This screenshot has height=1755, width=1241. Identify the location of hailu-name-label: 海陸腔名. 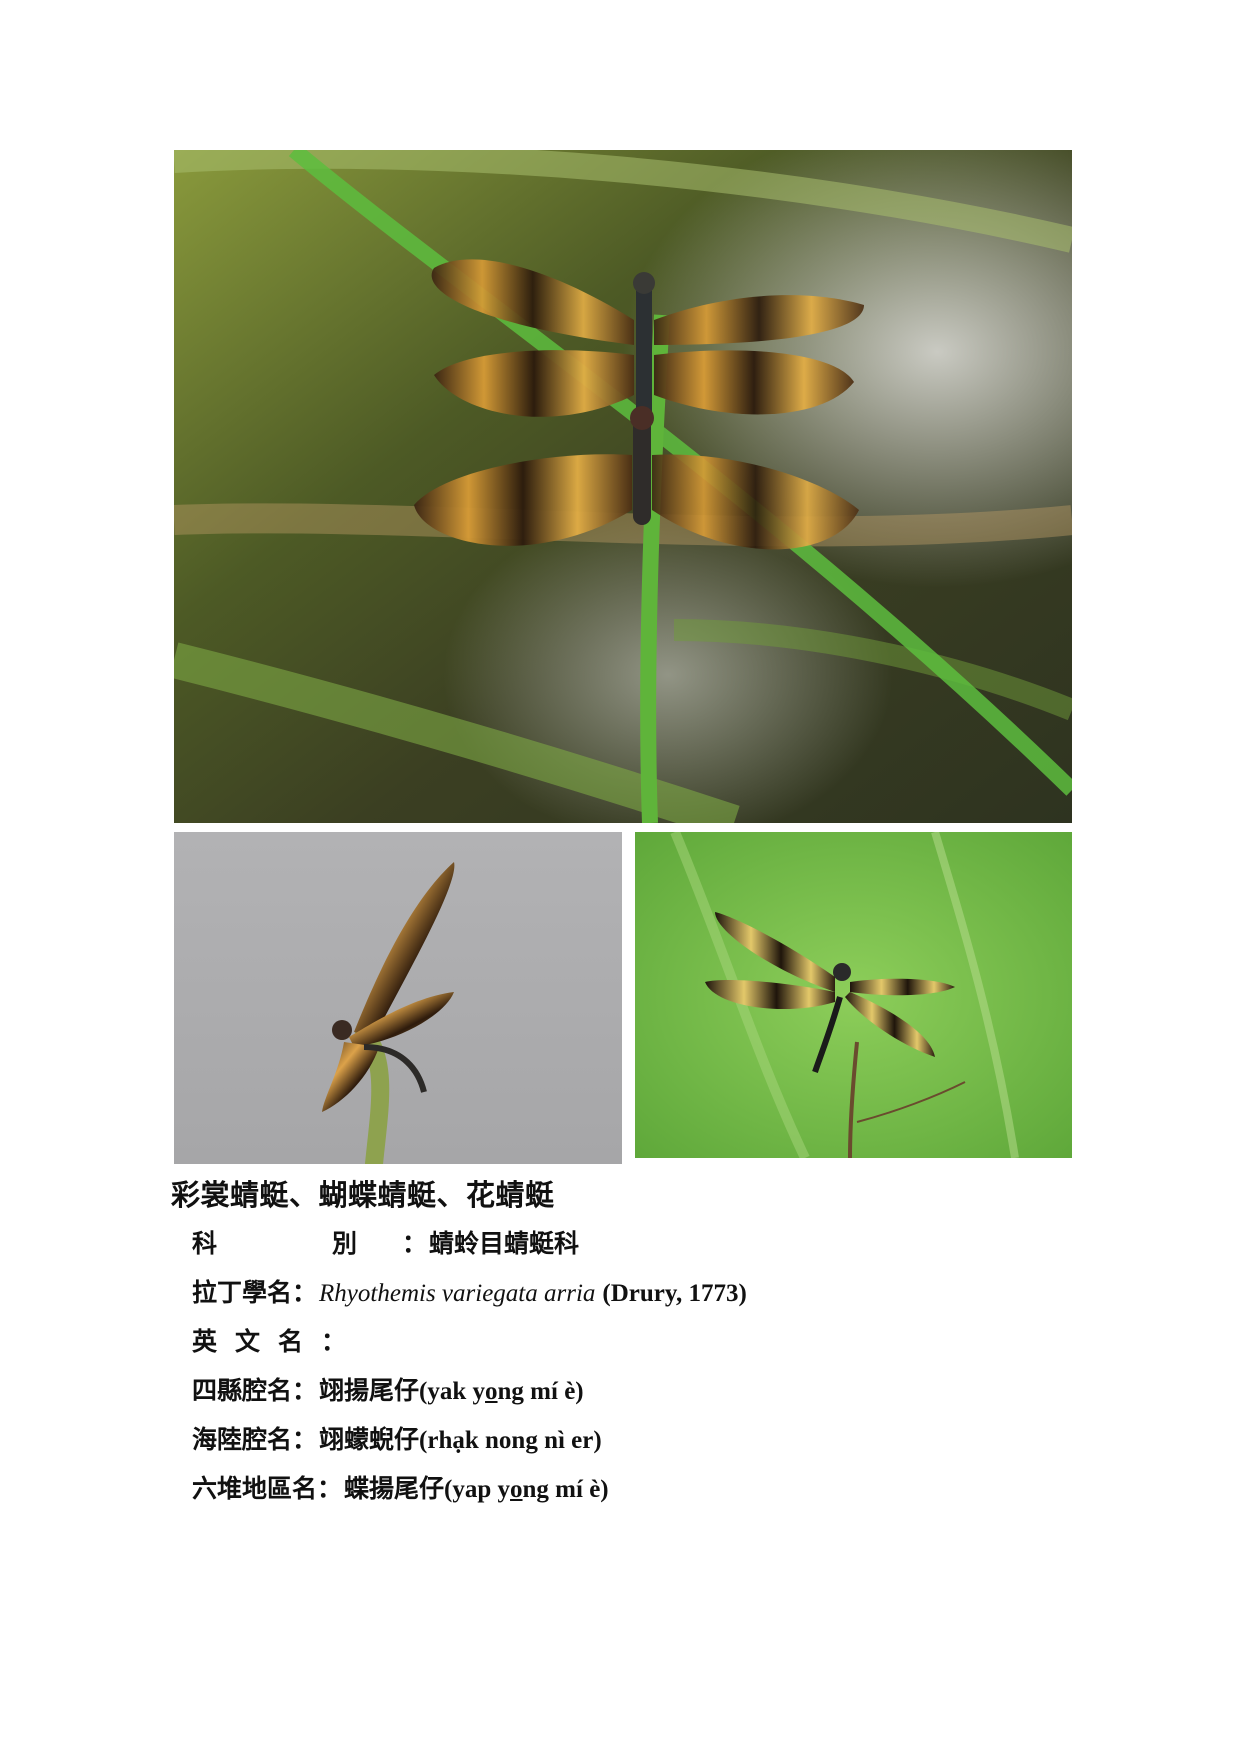
(242, 1439).